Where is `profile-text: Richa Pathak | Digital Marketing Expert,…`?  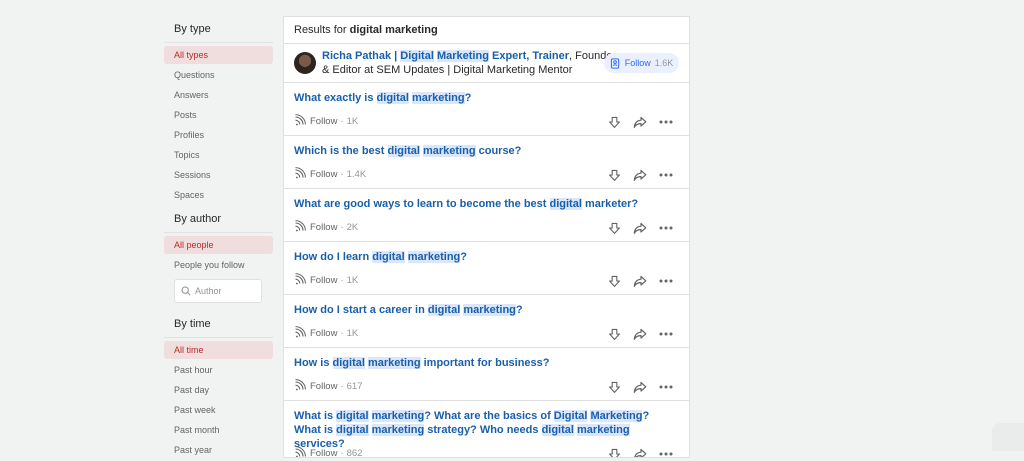
profile-text: Richa Pathak | Digital Marketing Expert,… is located at coordinates (470, 63).